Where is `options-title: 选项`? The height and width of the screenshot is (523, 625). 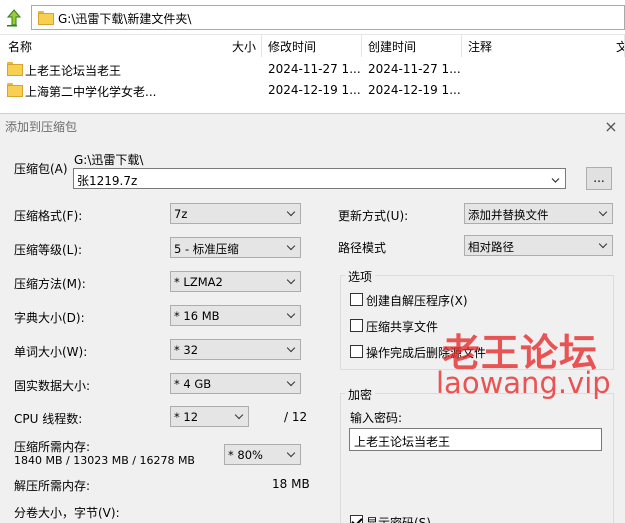 options-title: 选项 is located at coordinates (360, 276).